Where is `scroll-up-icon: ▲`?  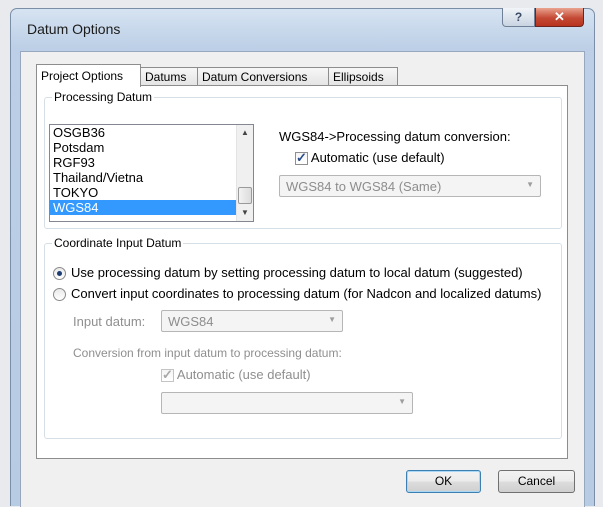
scroll-up-icon: ▲ is located at coordinates (245, 133).